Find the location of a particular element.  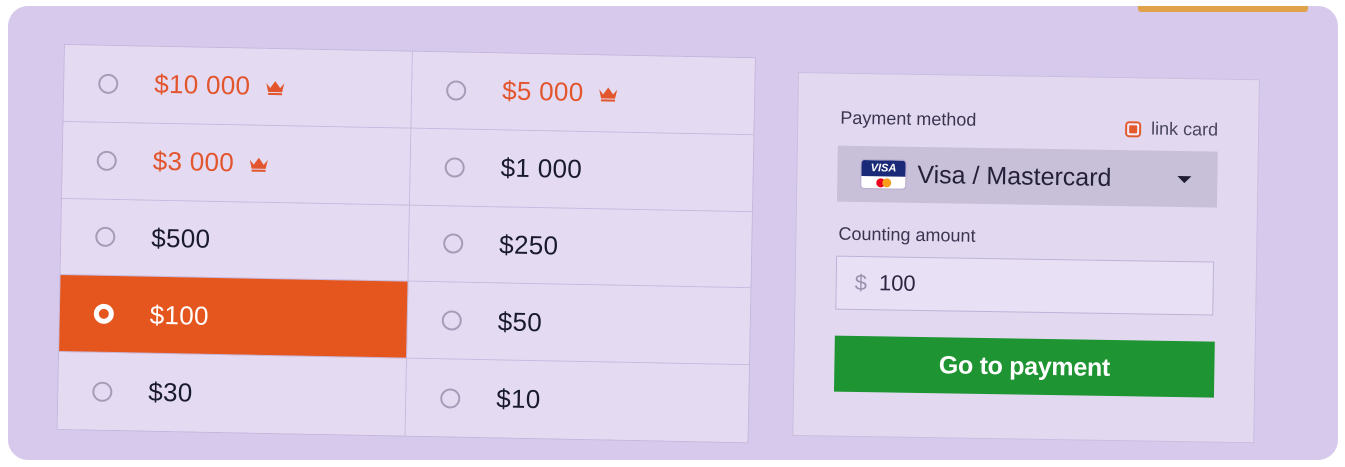

amount-option: $3 000 is located at coordinates (237, 163).